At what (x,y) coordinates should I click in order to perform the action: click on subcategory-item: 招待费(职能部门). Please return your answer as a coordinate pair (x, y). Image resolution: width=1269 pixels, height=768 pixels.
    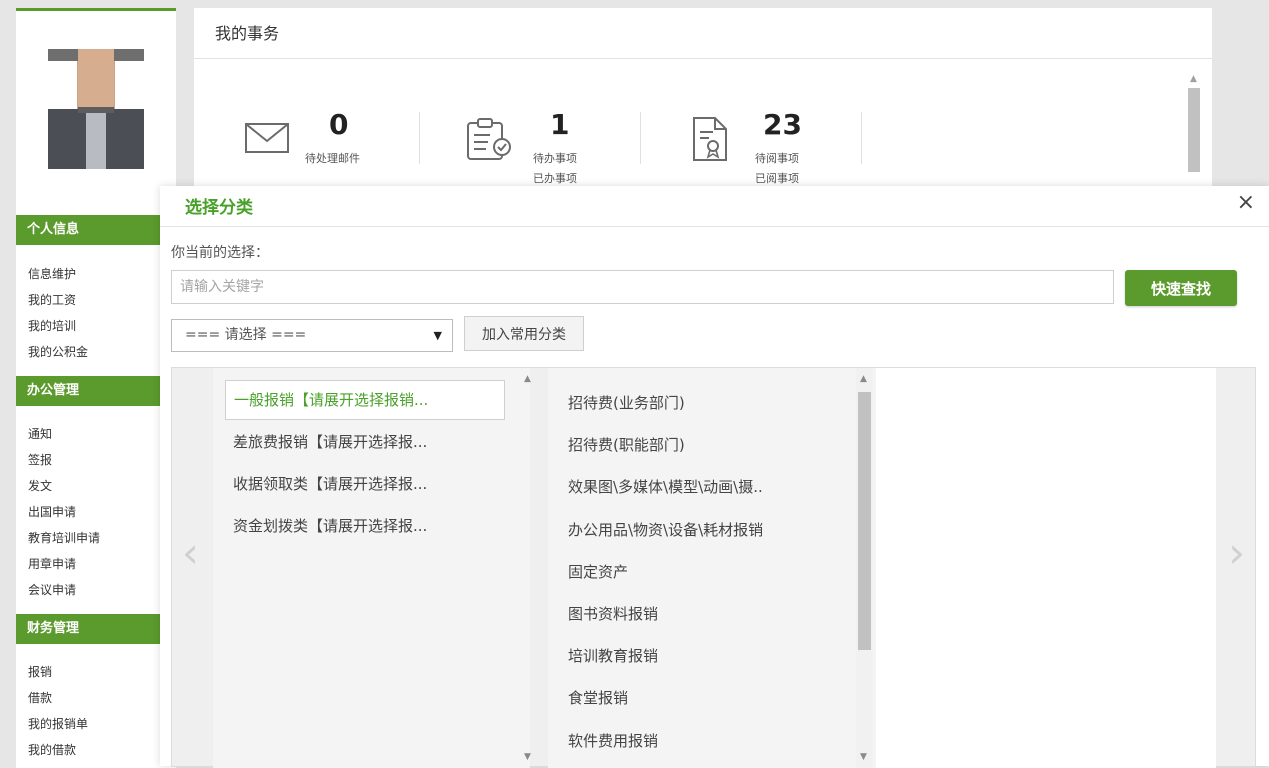
    Looking at the image, I should click on (665, 445).